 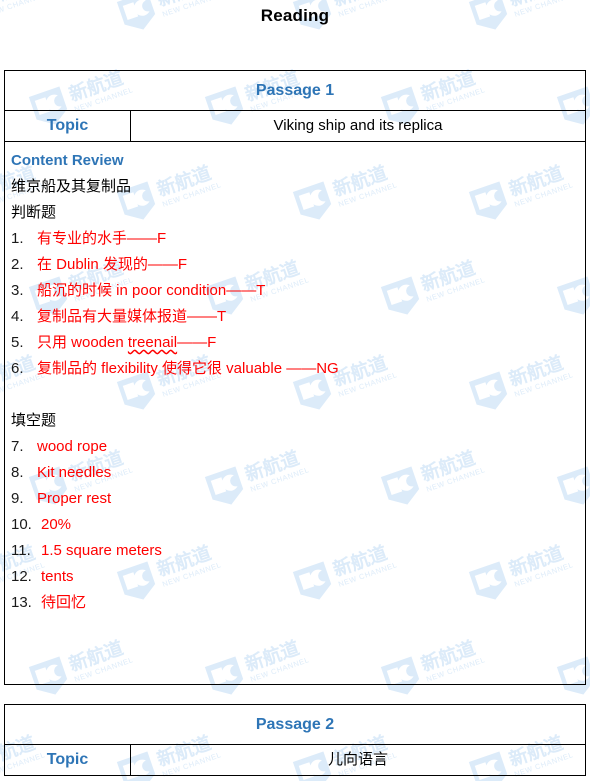 I want to click on blank-answer-13: 13. 待回忆, so click(x=298, y=603).